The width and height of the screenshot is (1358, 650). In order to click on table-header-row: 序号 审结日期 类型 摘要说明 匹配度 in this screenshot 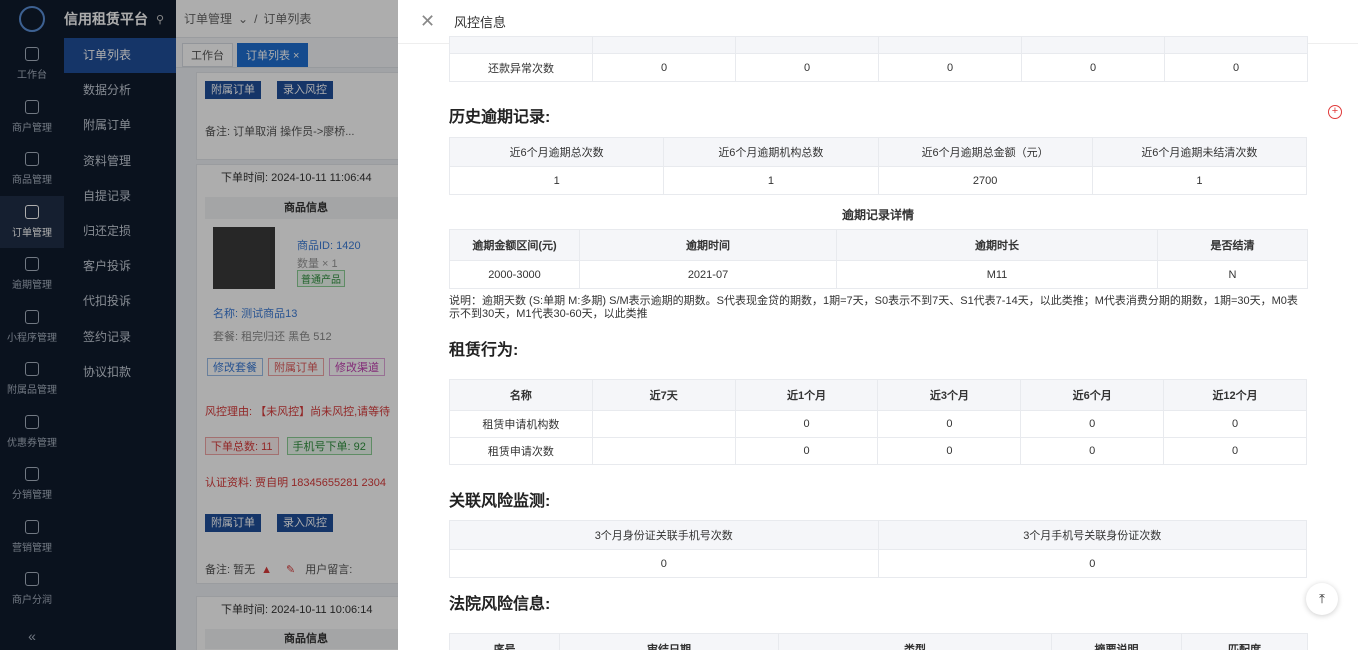, I will do `click(878, 641)`.